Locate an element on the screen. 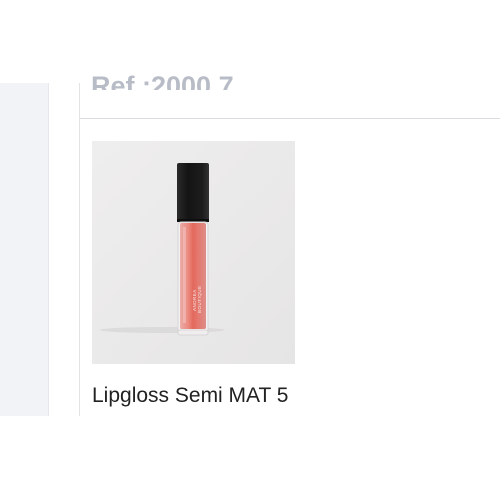  svg-text: BOUTIQUE is located at coordinates (199, 299).